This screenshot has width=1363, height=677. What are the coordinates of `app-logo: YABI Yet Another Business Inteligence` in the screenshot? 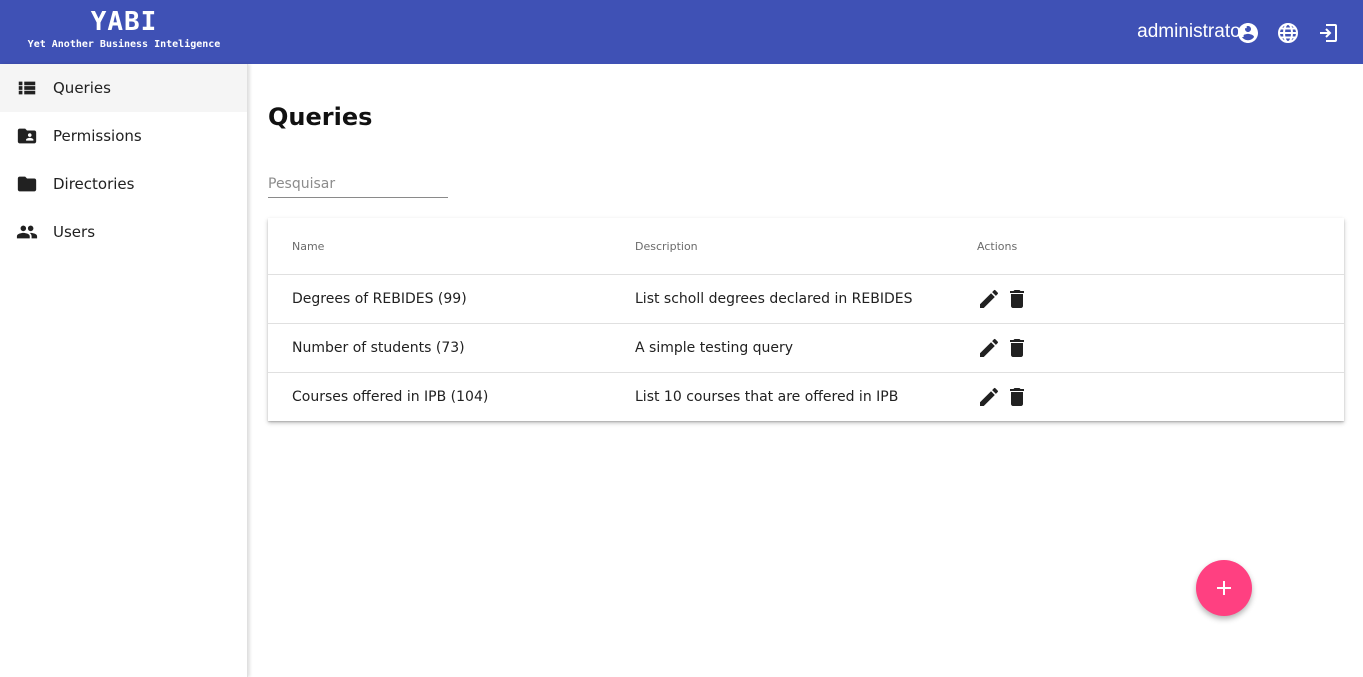 It's located at (124, 29).